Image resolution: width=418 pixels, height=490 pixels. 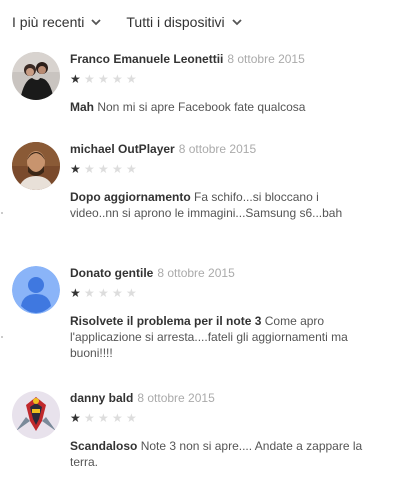 I want to click on review-title: Mah, so click(x=82, y=107).